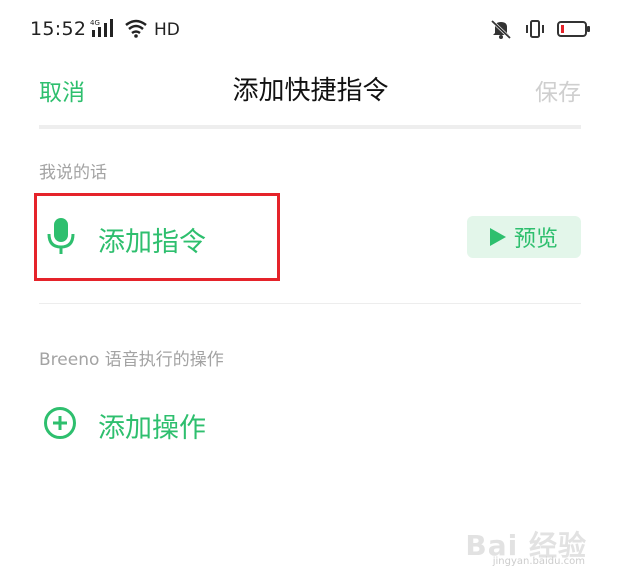 The width and height of the screenshot is (621, 582). What do you see at coordinates (58, 29) in the screenshot?
I see `status-time: 15:52` at bounding box center [58, 29].